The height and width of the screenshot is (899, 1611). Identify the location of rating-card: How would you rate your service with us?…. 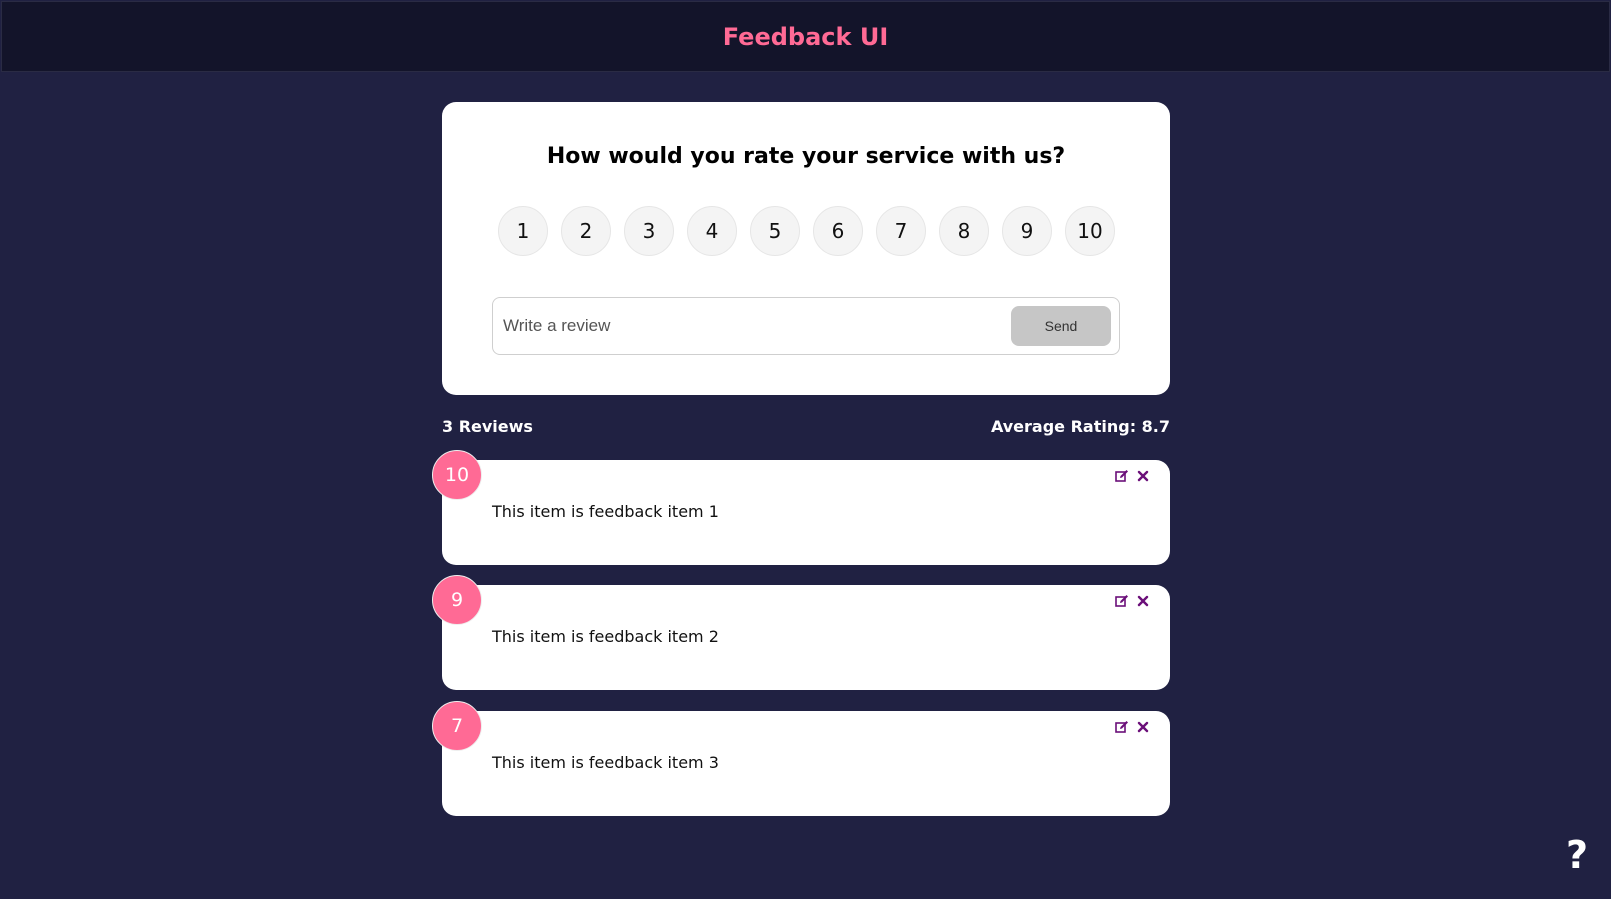
(806, 248).